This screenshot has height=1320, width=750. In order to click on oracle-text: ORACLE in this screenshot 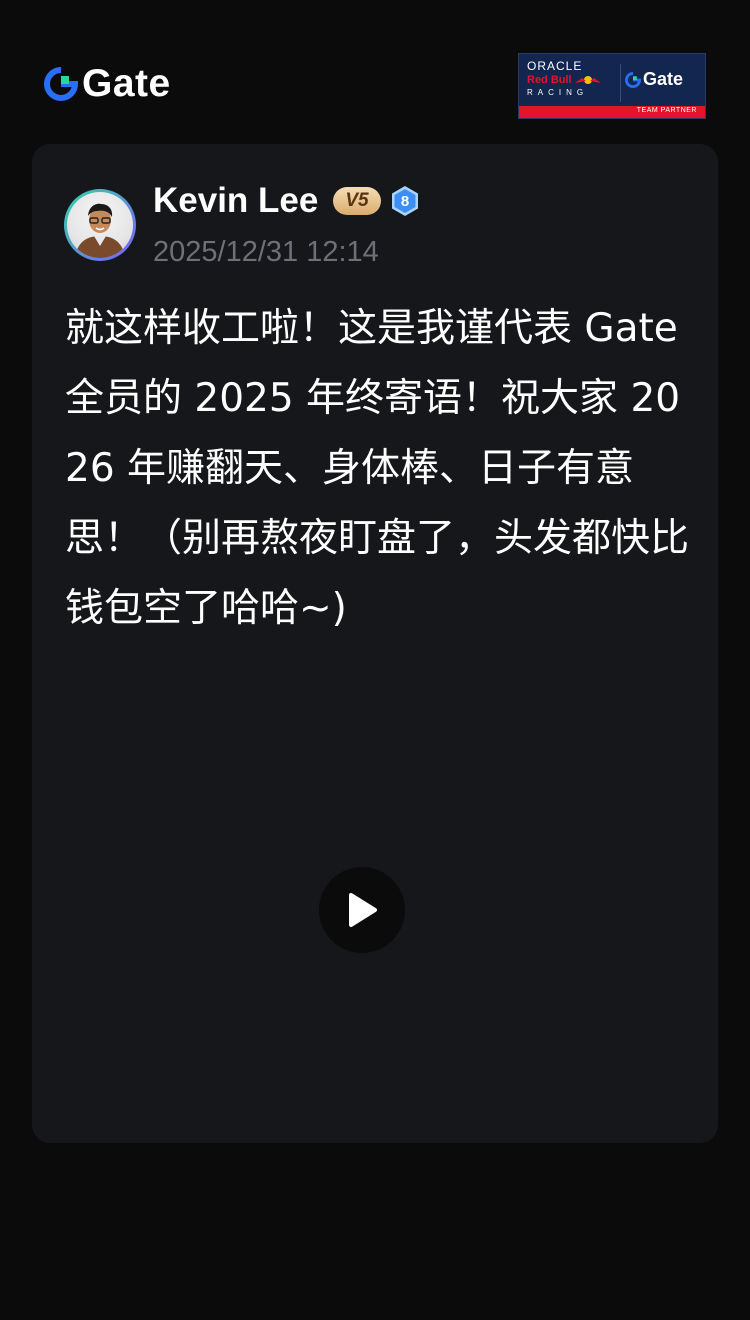, I will do `click(555, 66)`.